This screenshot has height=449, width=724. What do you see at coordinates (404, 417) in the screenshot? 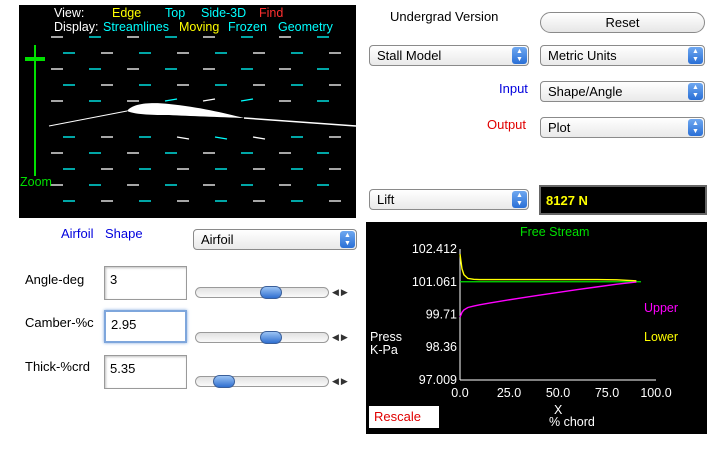
I see `rescale-button: Rescale` at bounding box center [404, 417].